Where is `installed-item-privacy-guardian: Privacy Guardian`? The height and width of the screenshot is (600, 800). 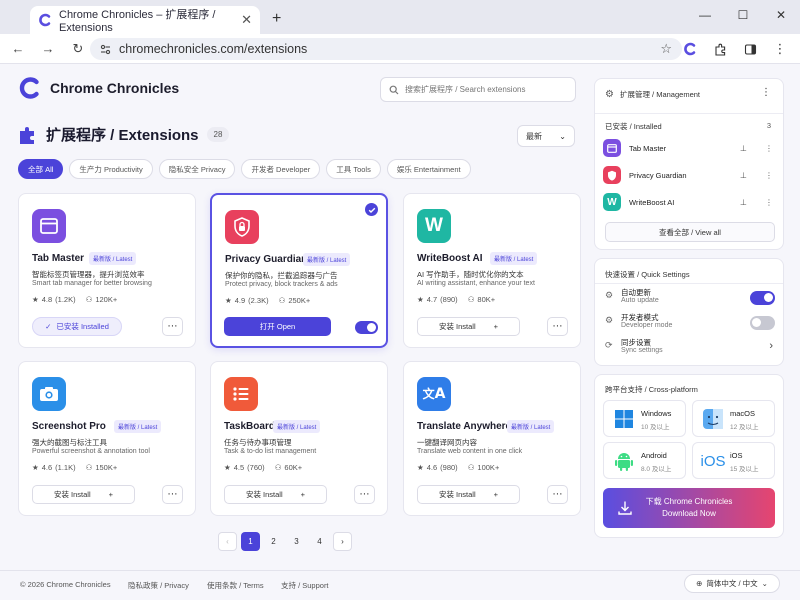 installed-item-privacy-guardian: Privacy Guardian is located at coordinates (645, 175).